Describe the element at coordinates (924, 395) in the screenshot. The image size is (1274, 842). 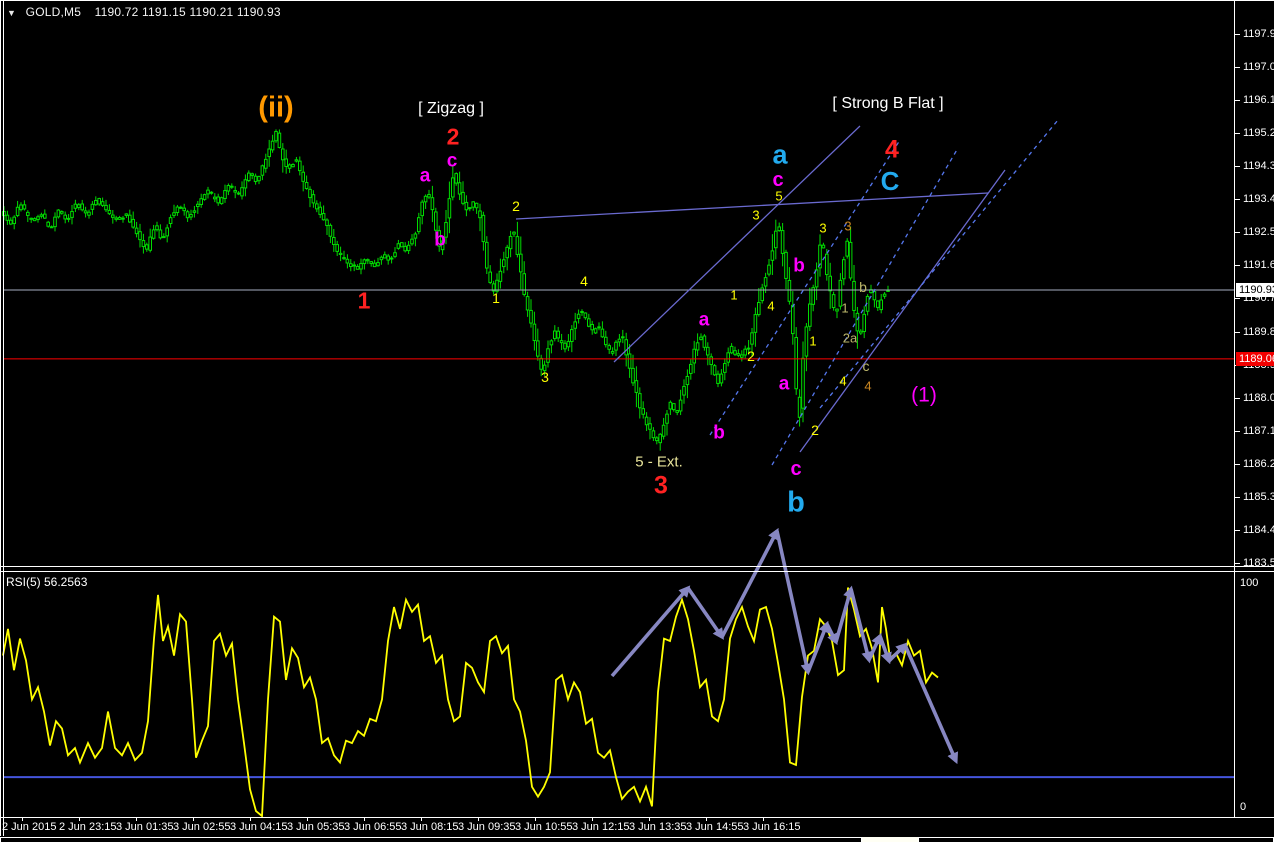
I see `wave-label: (1)` at that location.